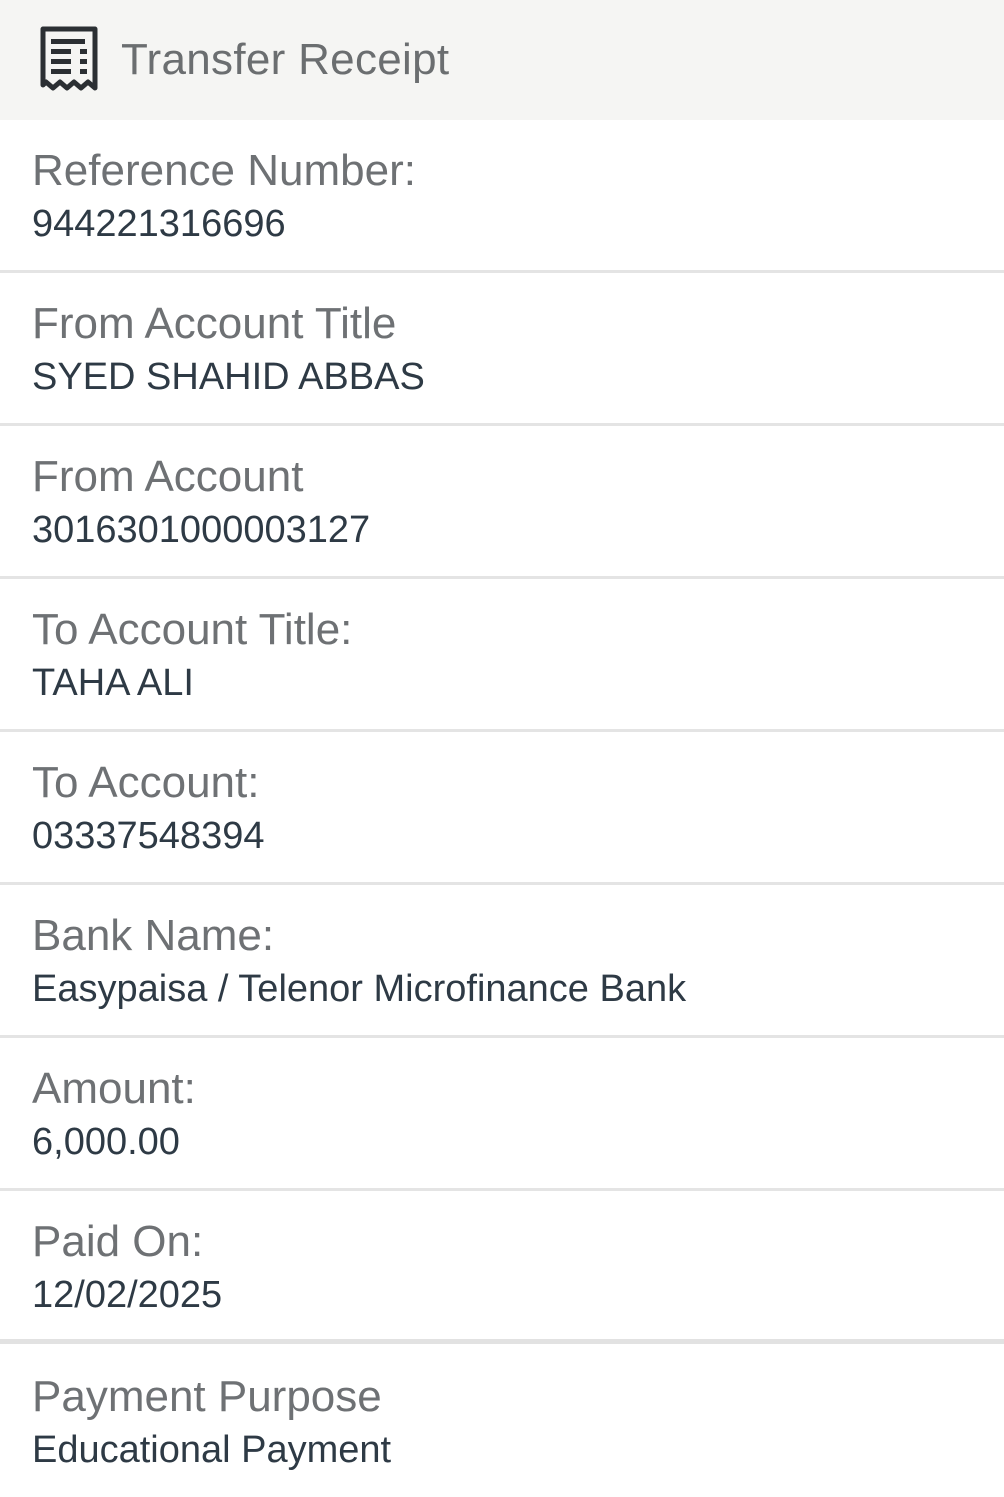 This screenshot has height=1497, width=1004. What do you see at coordinates (201, 530) in the screenshot?
I see `from-account-value: 3016301000003127` at bounding box center [201, 530].